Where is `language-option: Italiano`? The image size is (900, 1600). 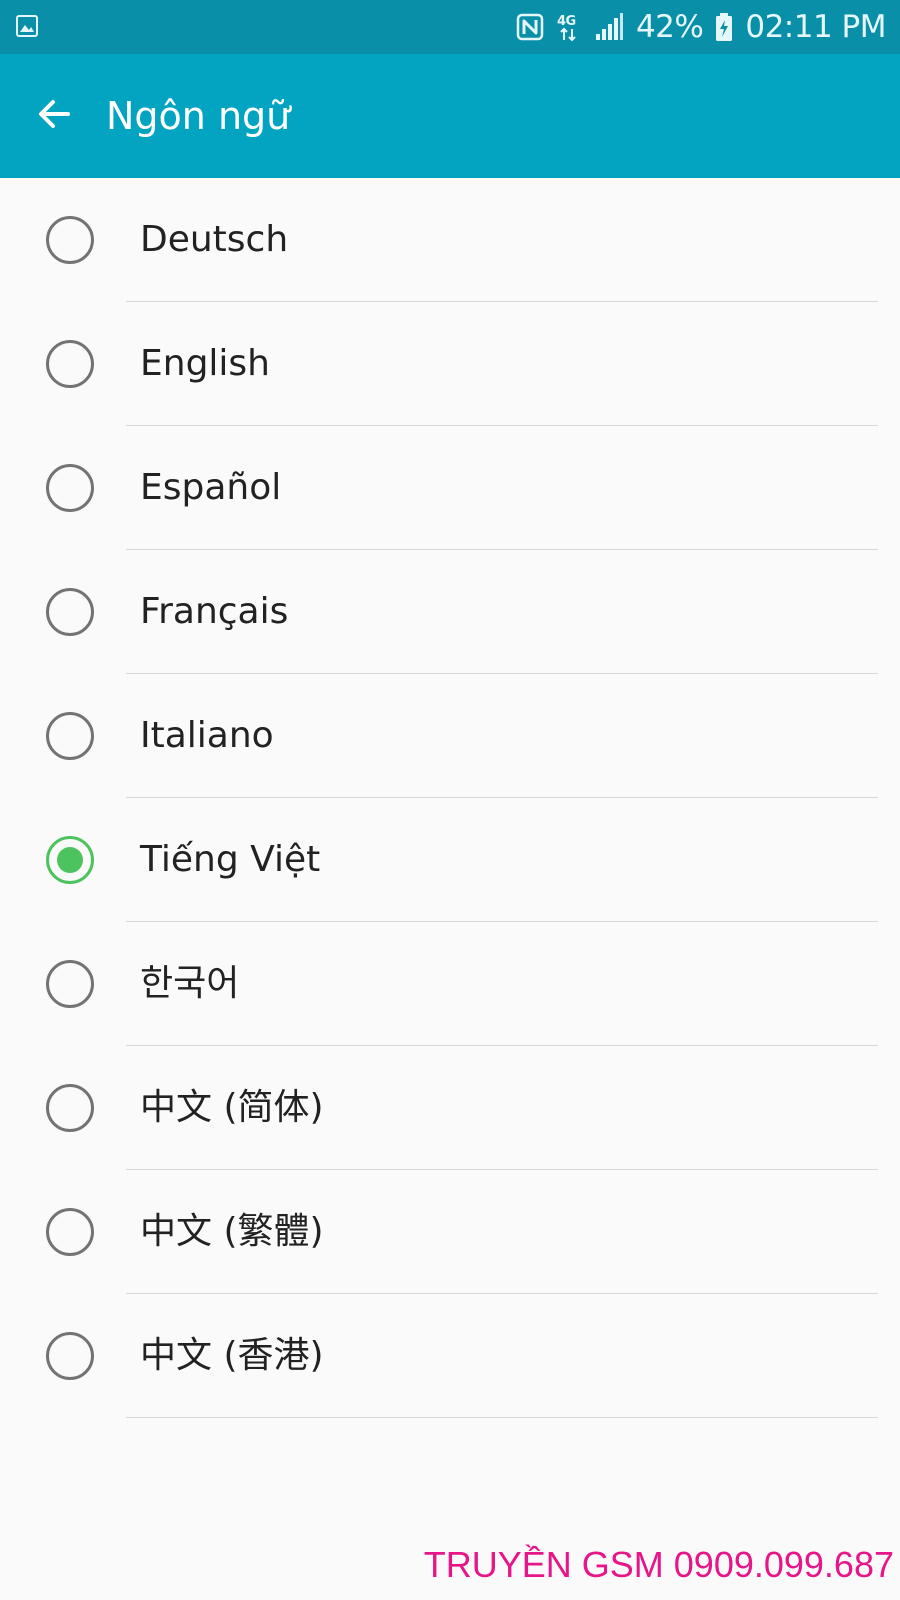
language-option: Italiano is located at coordinates (450, 736).